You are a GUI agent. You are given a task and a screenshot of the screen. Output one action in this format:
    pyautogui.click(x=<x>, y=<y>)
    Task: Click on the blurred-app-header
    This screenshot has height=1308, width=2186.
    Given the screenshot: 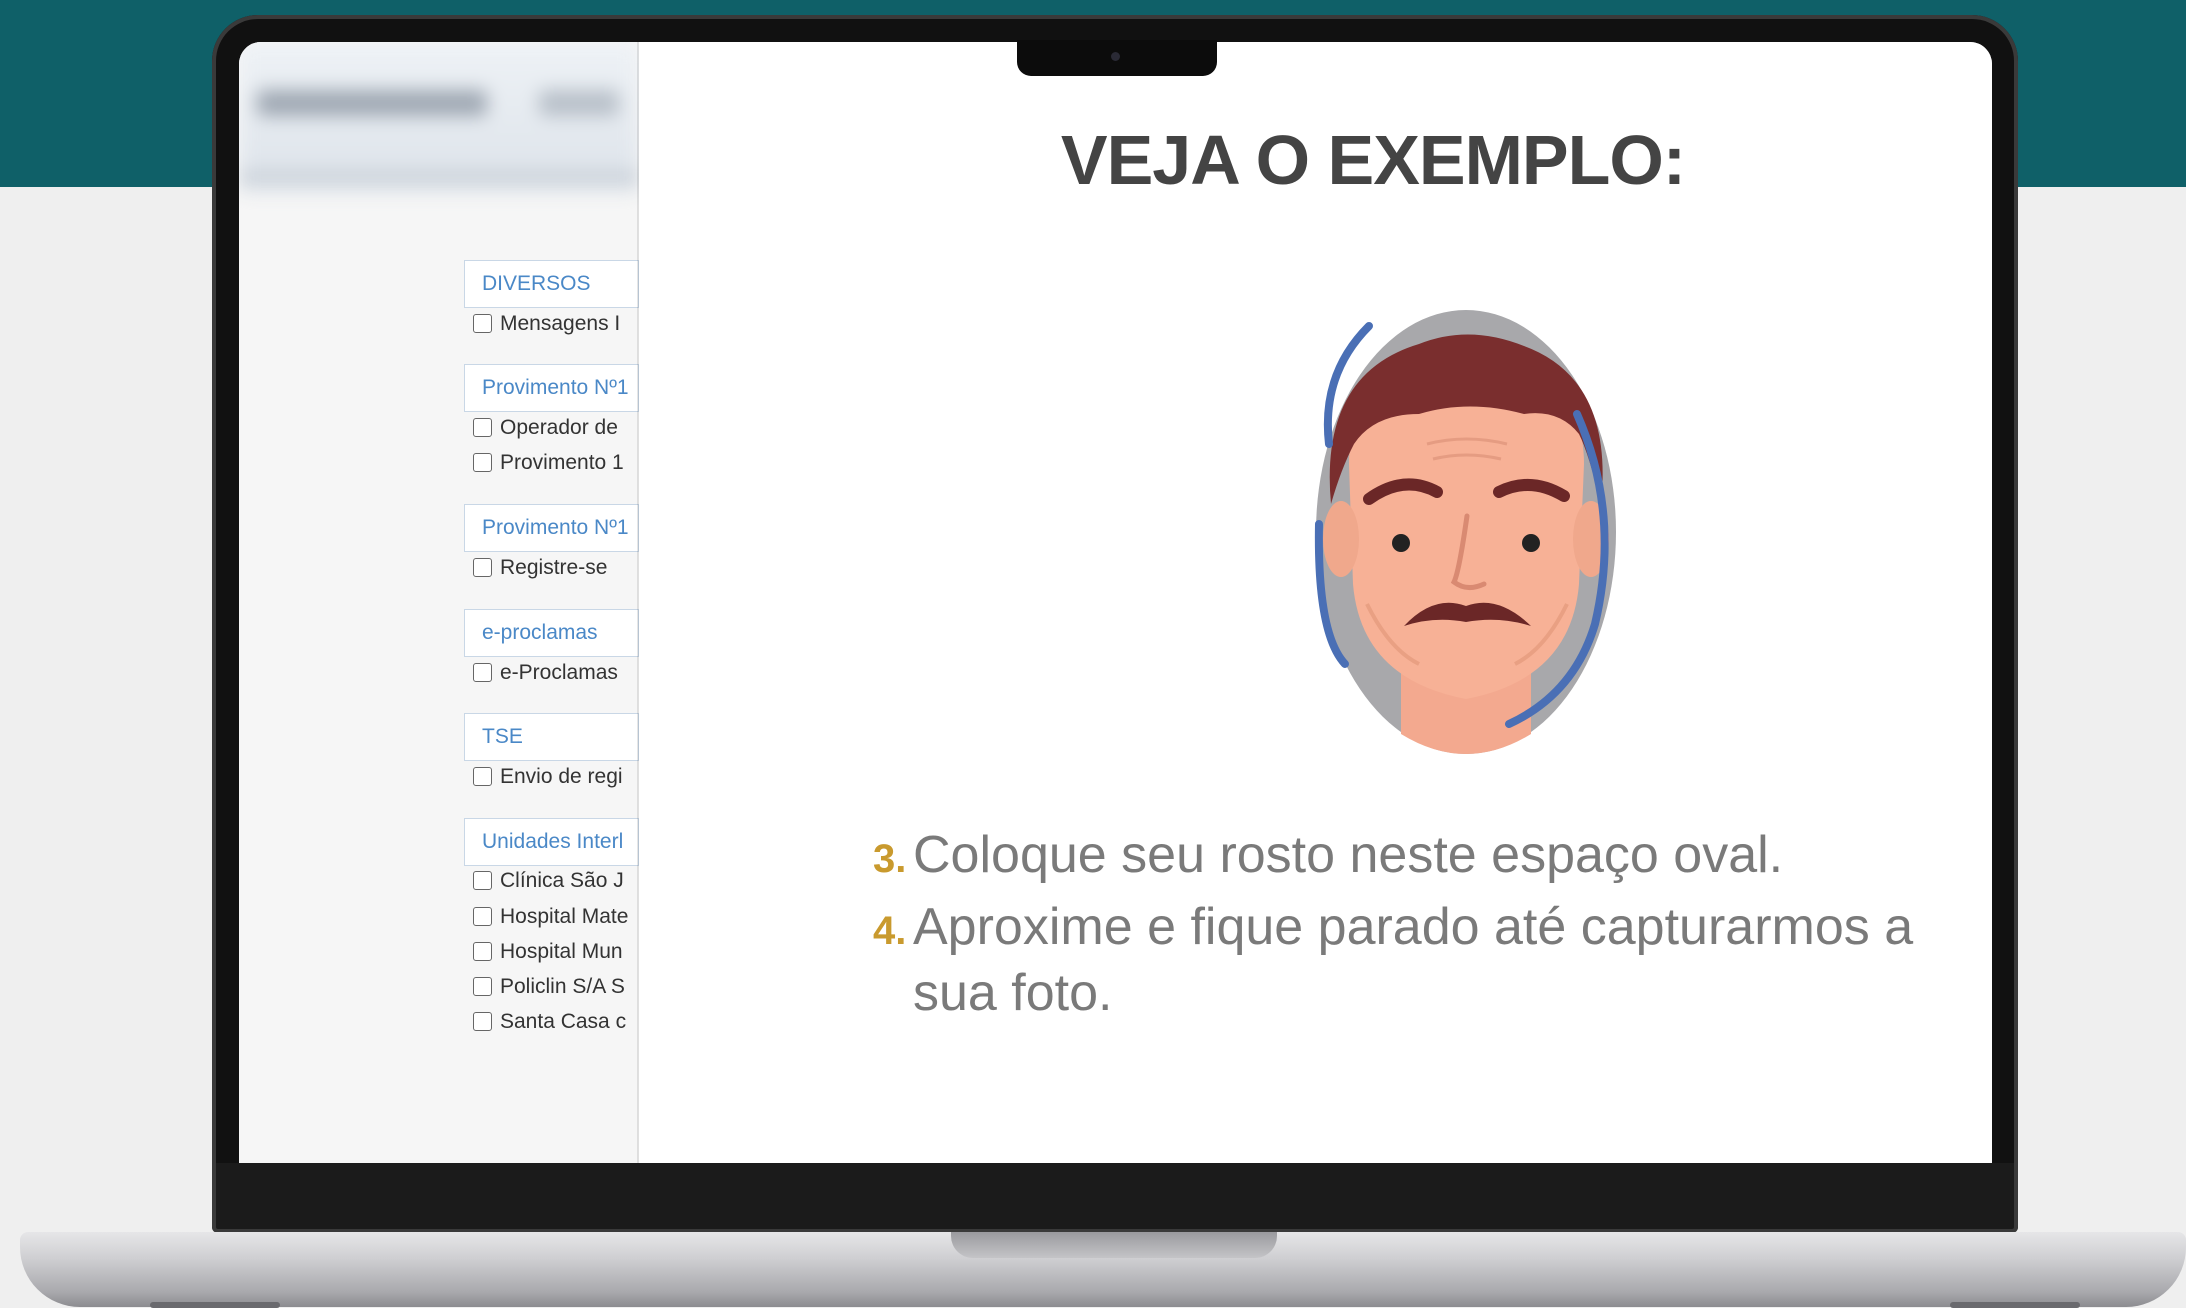 What is the action you would take?
    pyautogui.click(x=439, y=117)
    